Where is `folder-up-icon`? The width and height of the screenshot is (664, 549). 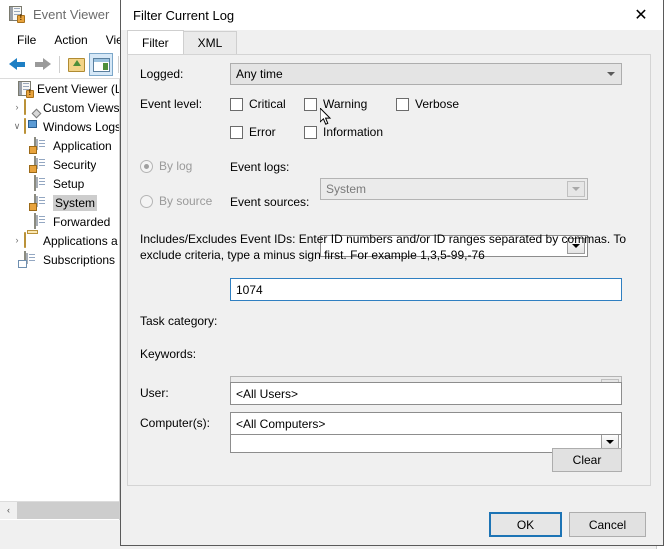
folder-up-icon is located at coordinates (76, 64).